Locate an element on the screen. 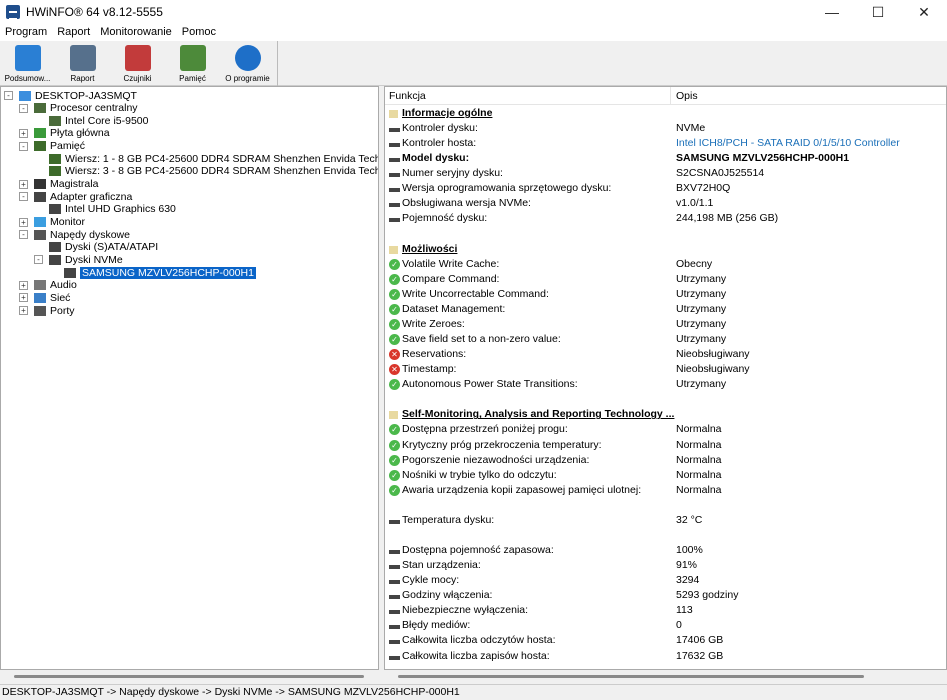 This screenshot has width=947, height=700. detail-row: Godziny włączenia: 5293 godziny is located at coordinates (665, 595).